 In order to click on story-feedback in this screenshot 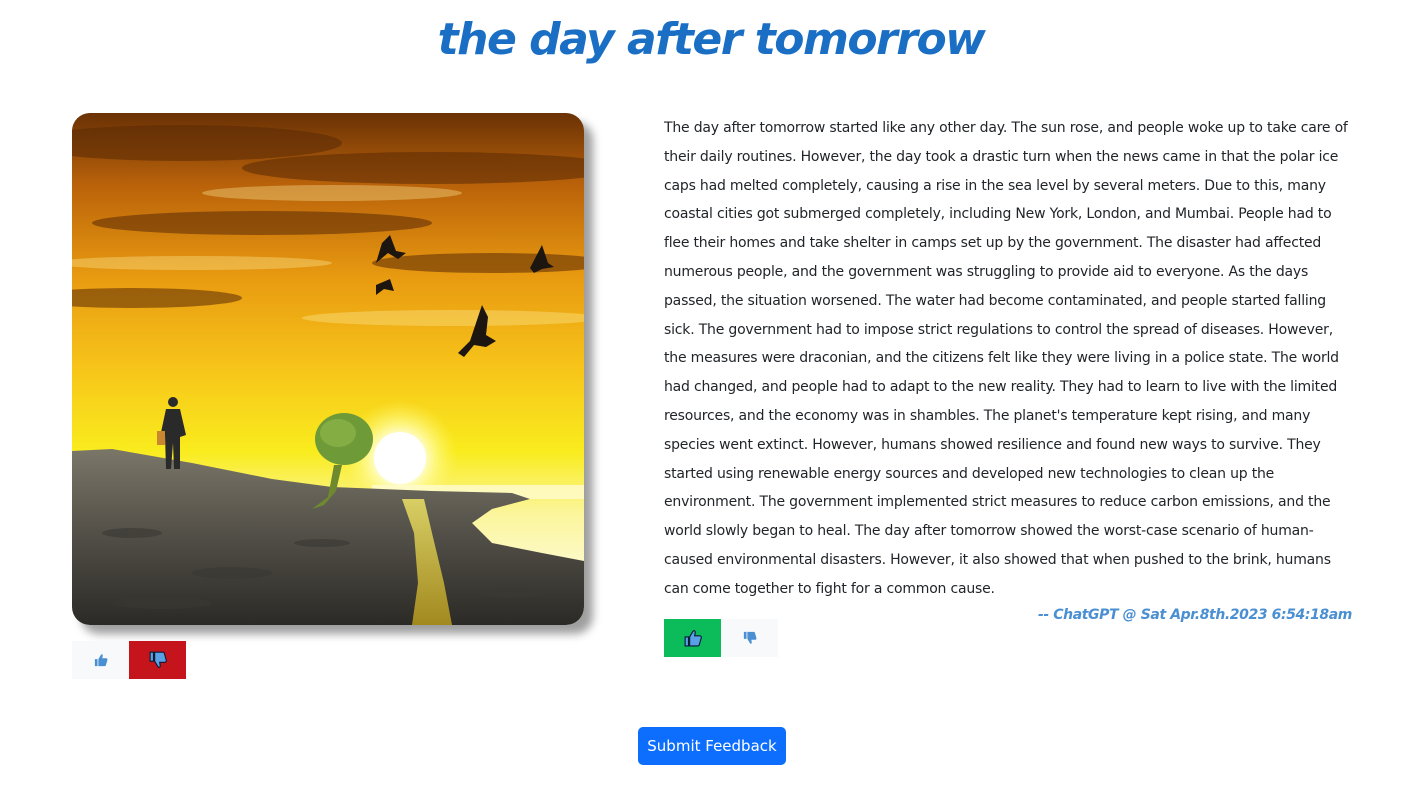, I will do `click(721, 638)`.